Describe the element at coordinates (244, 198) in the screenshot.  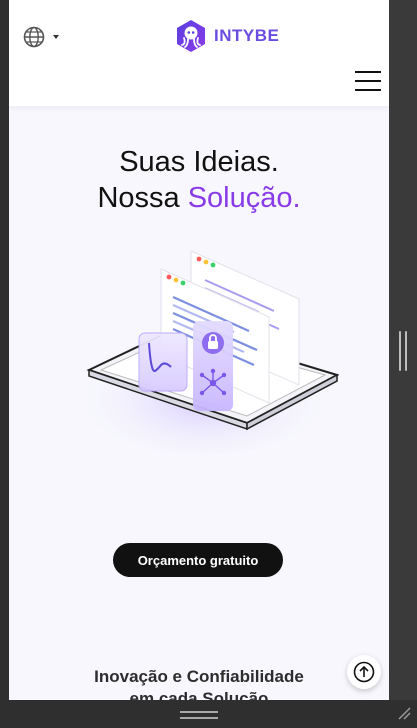
I see `hero-title-accent: Solução.` at that location.